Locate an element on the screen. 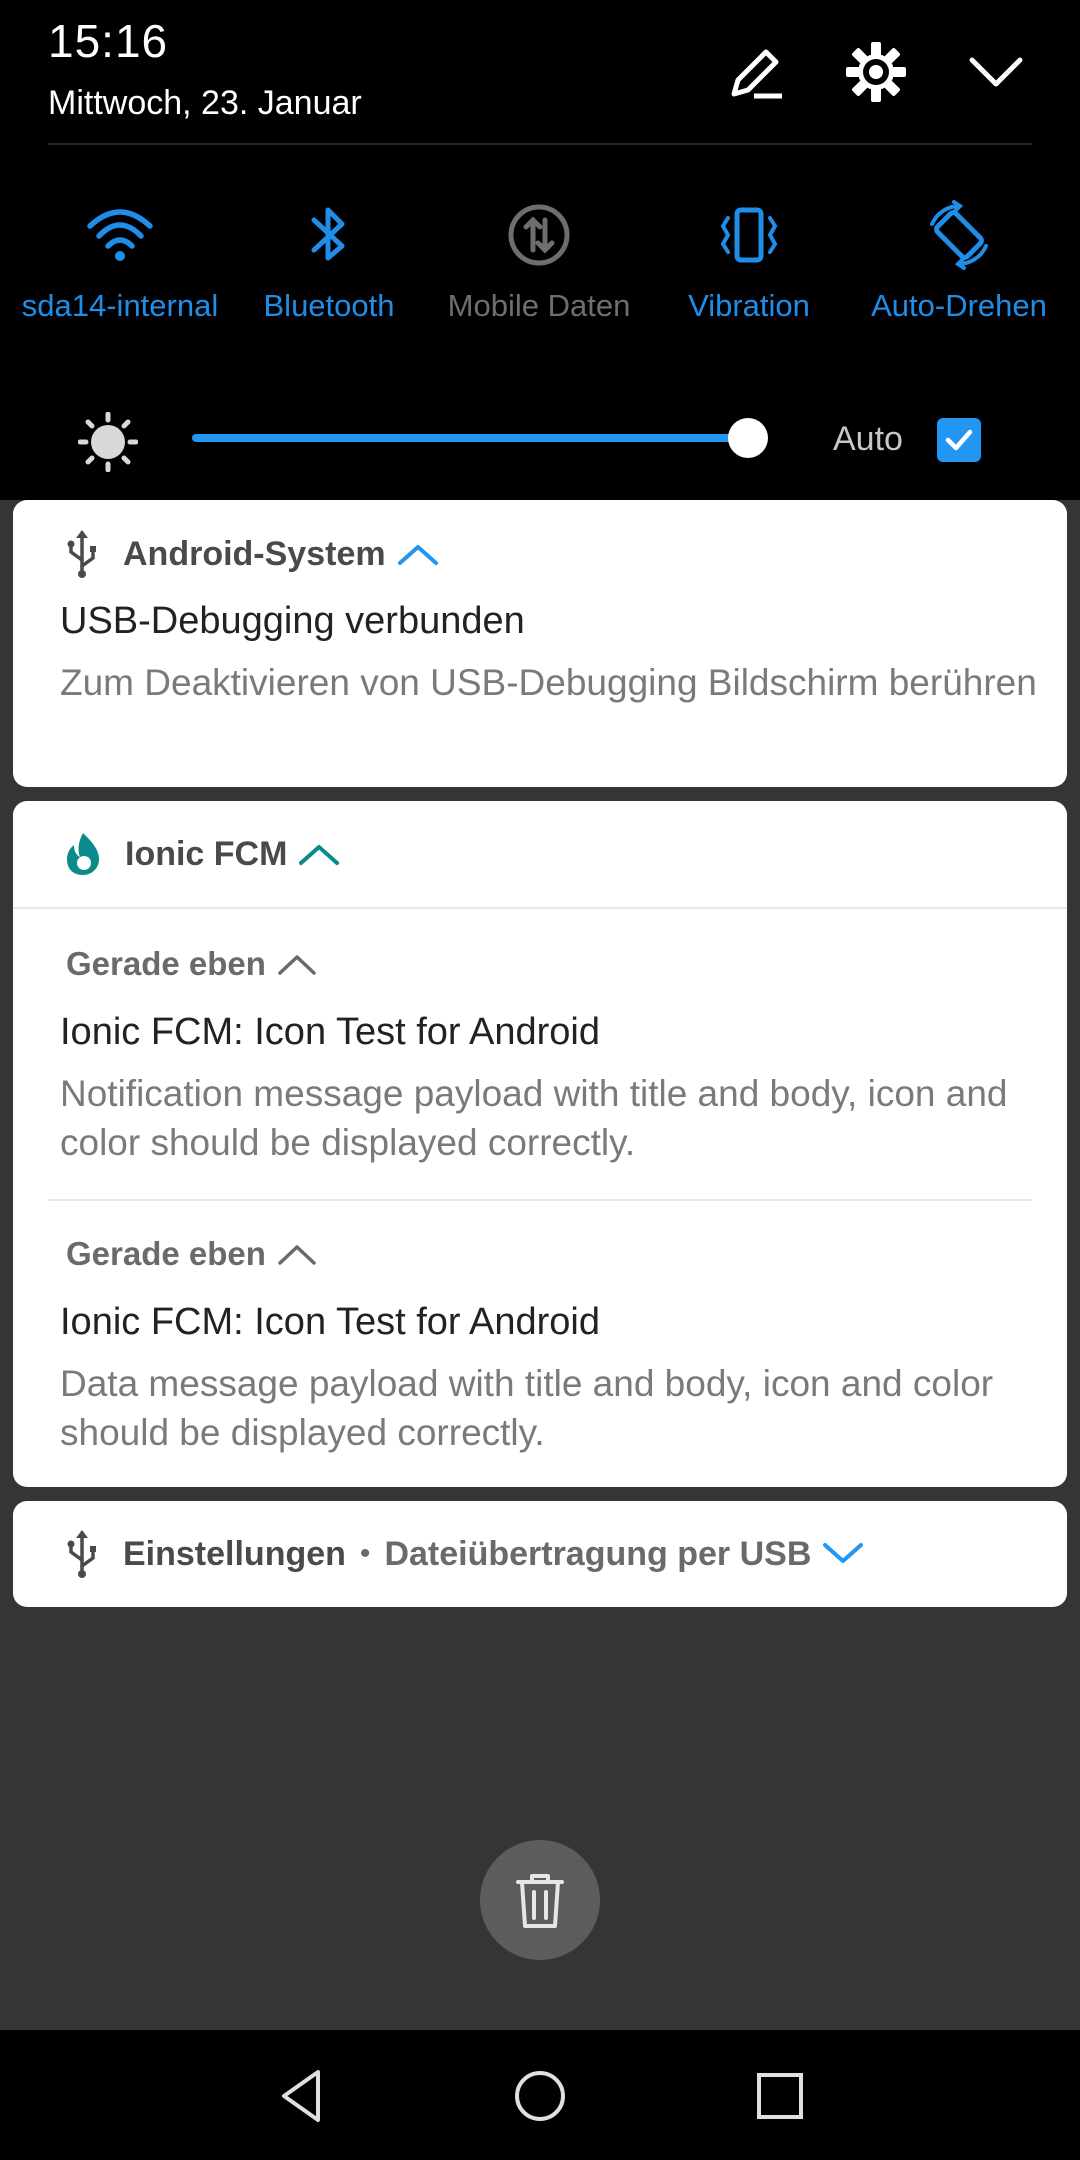 The image size is (1080, 2160). notification-header: Android-System is located at coordinates (251, 554).